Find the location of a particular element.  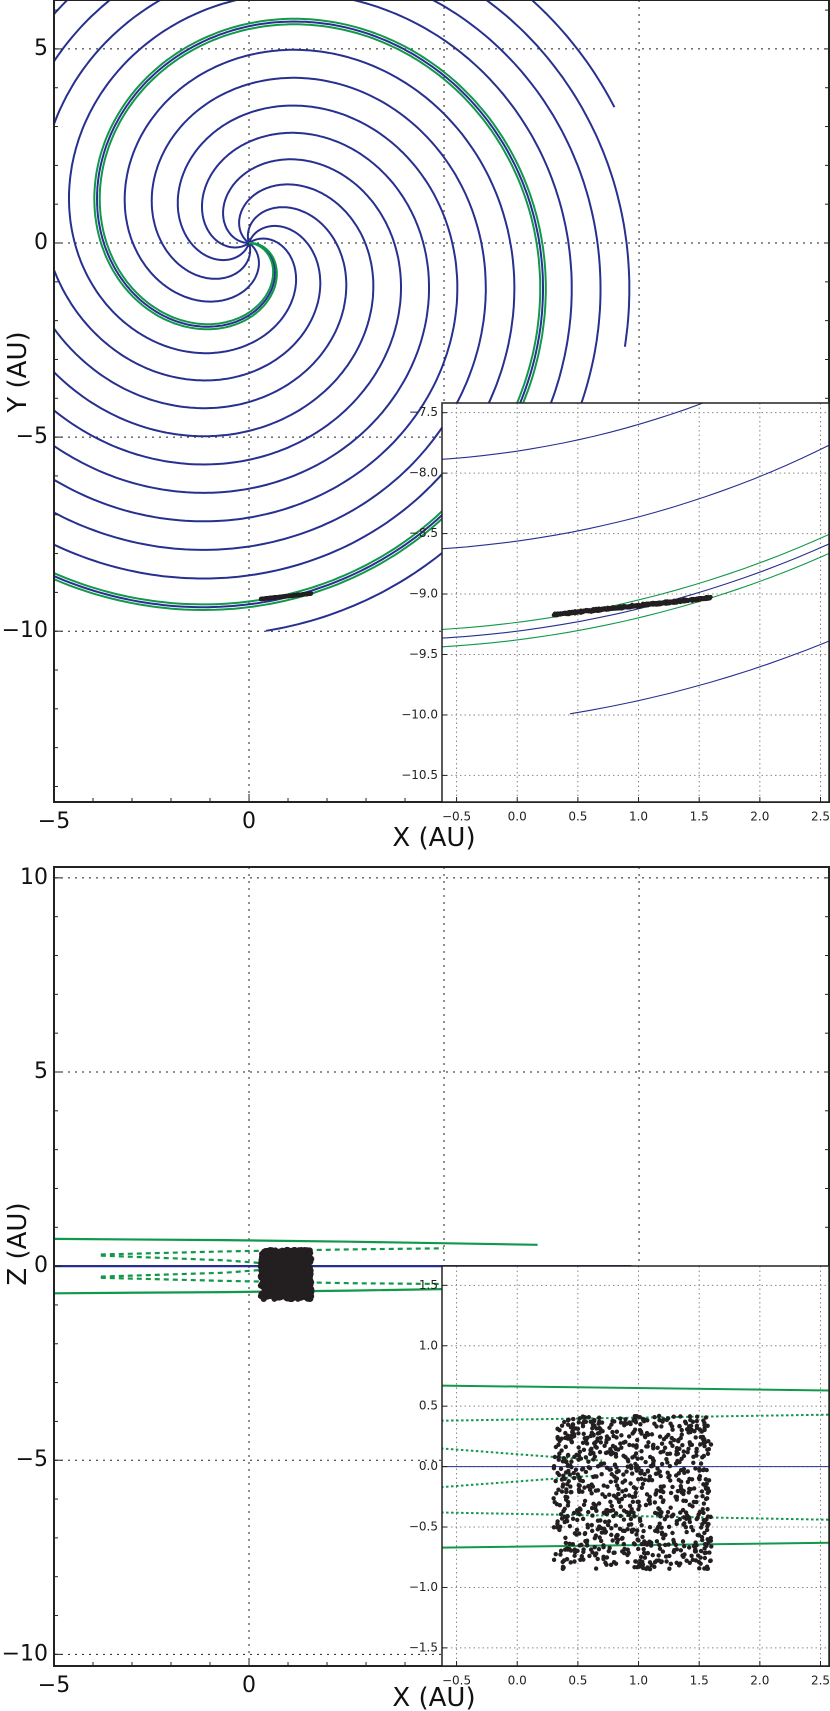

y-tick-label: 5 is located at coordinates (41, 48).